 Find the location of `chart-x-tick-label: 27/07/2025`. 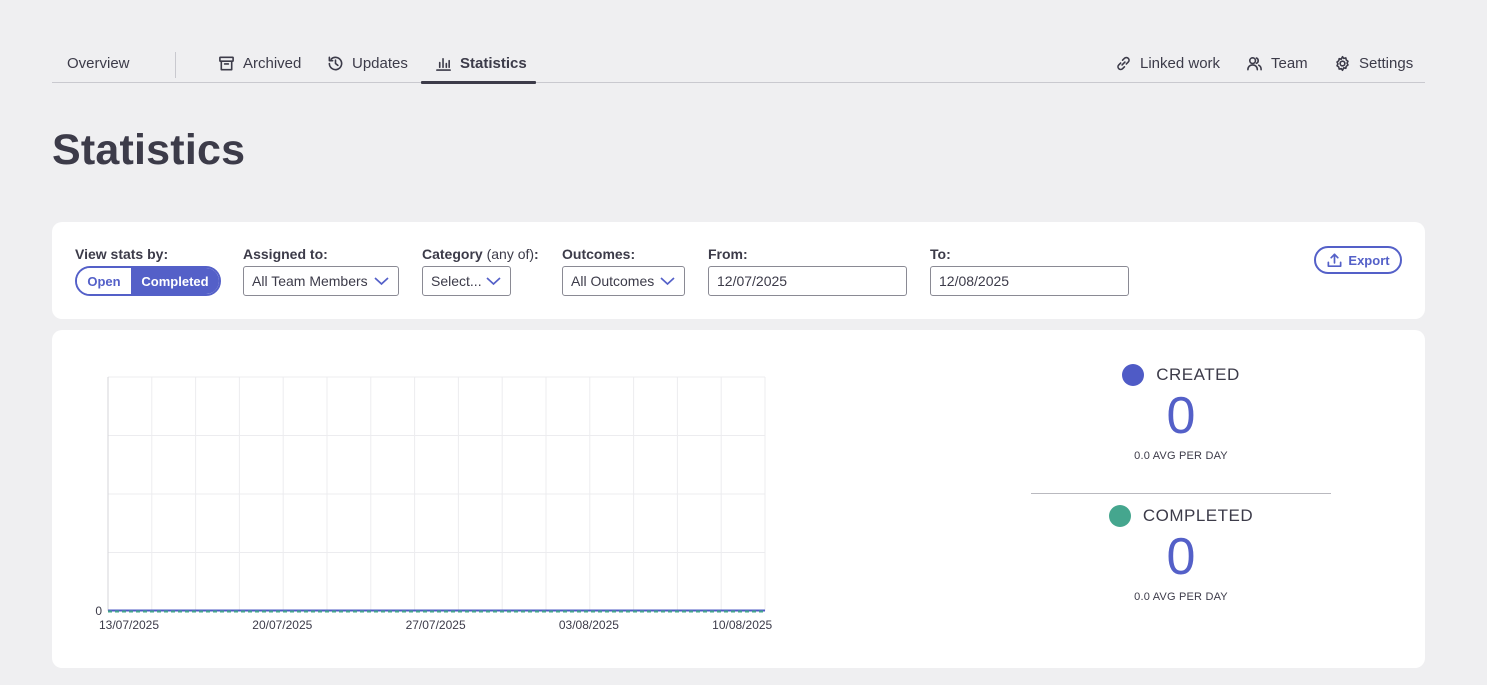

chart-x-tick-label: 27/07/2025 is located at coordinates (436, 625).